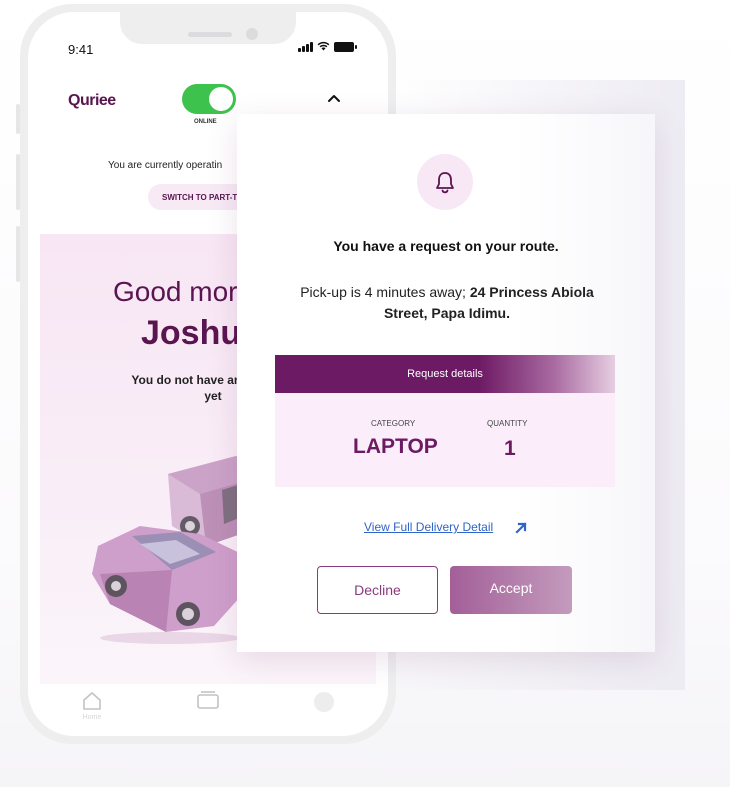  Describe the element at coordinates (208, 28) in the screenshot. I see `notch` at that location.